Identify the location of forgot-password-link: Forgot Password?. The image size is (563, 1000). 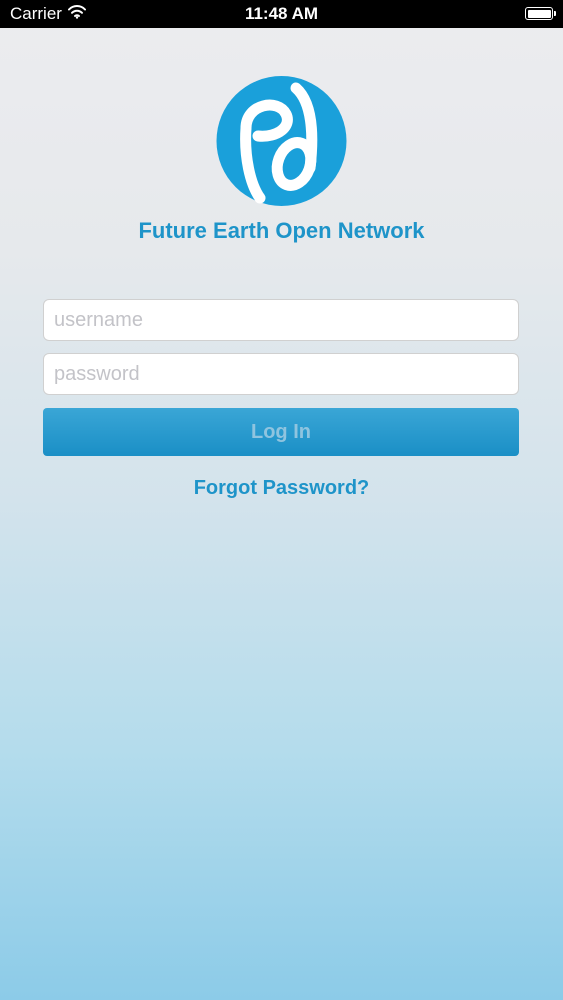
(281, 488).